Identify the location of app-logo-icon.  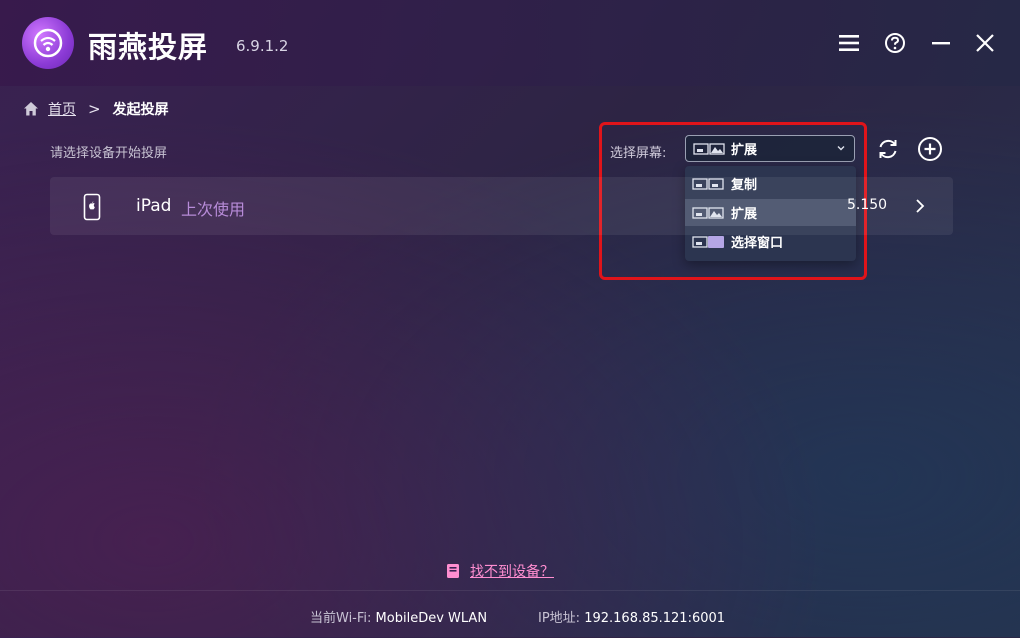
(48, 43).